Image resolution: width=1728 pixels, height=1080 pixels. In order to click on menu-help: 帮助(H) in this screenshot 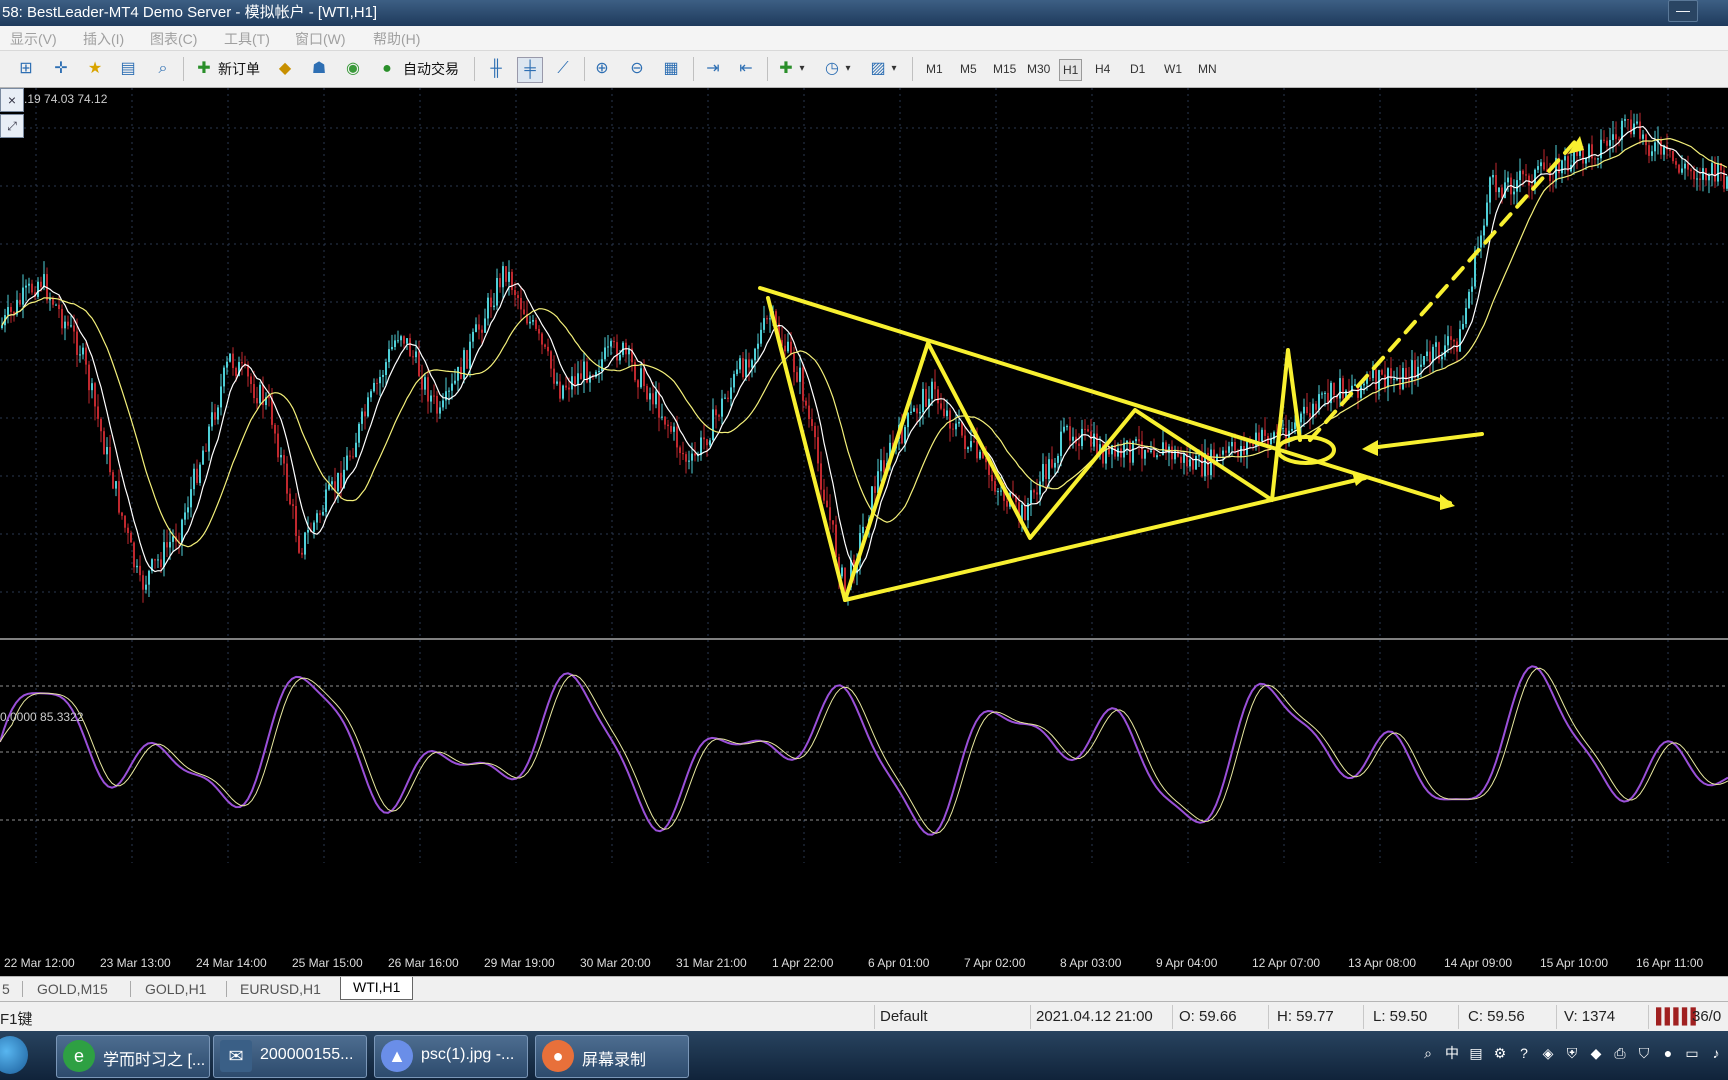, I will do `click(396, 39)`.